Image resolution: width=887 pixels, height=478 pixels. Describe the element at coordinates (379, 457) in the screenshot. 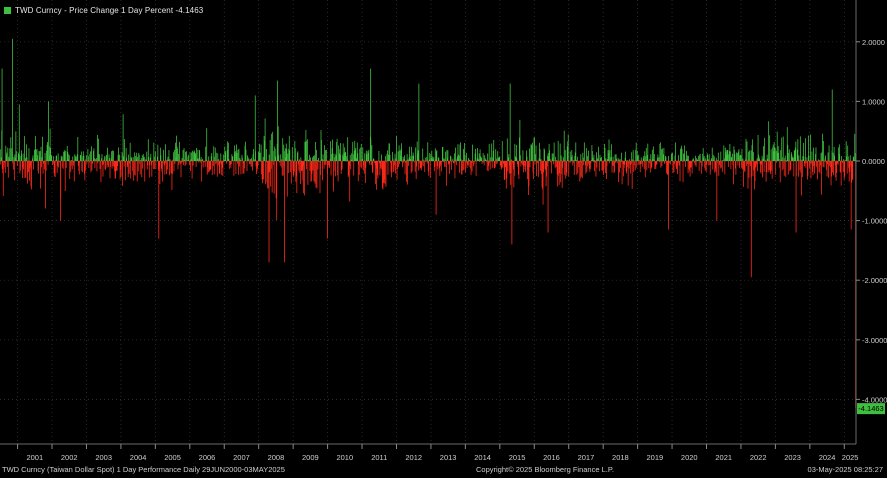

I see `x-tick-label: 2011` at that location.